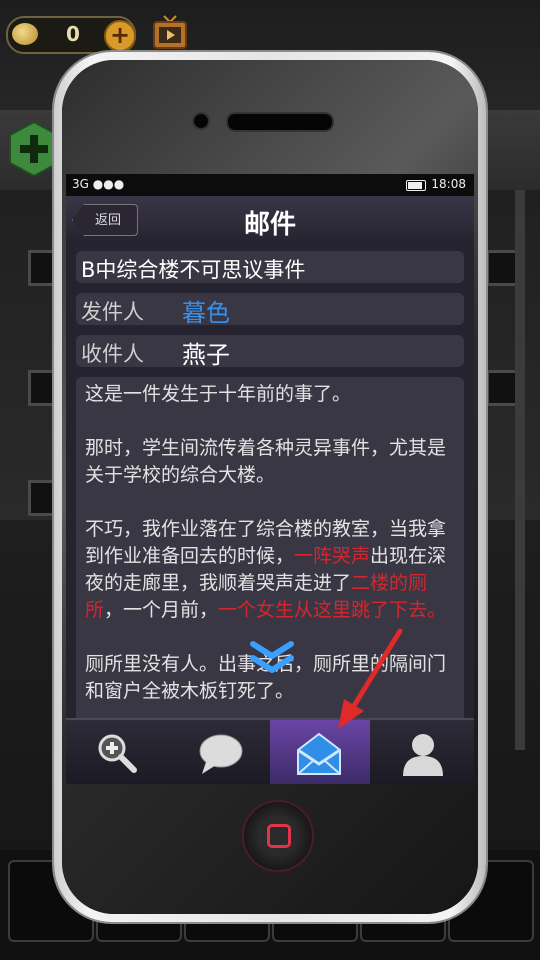  I want to click on back-button: 返回, so click(105, 220).